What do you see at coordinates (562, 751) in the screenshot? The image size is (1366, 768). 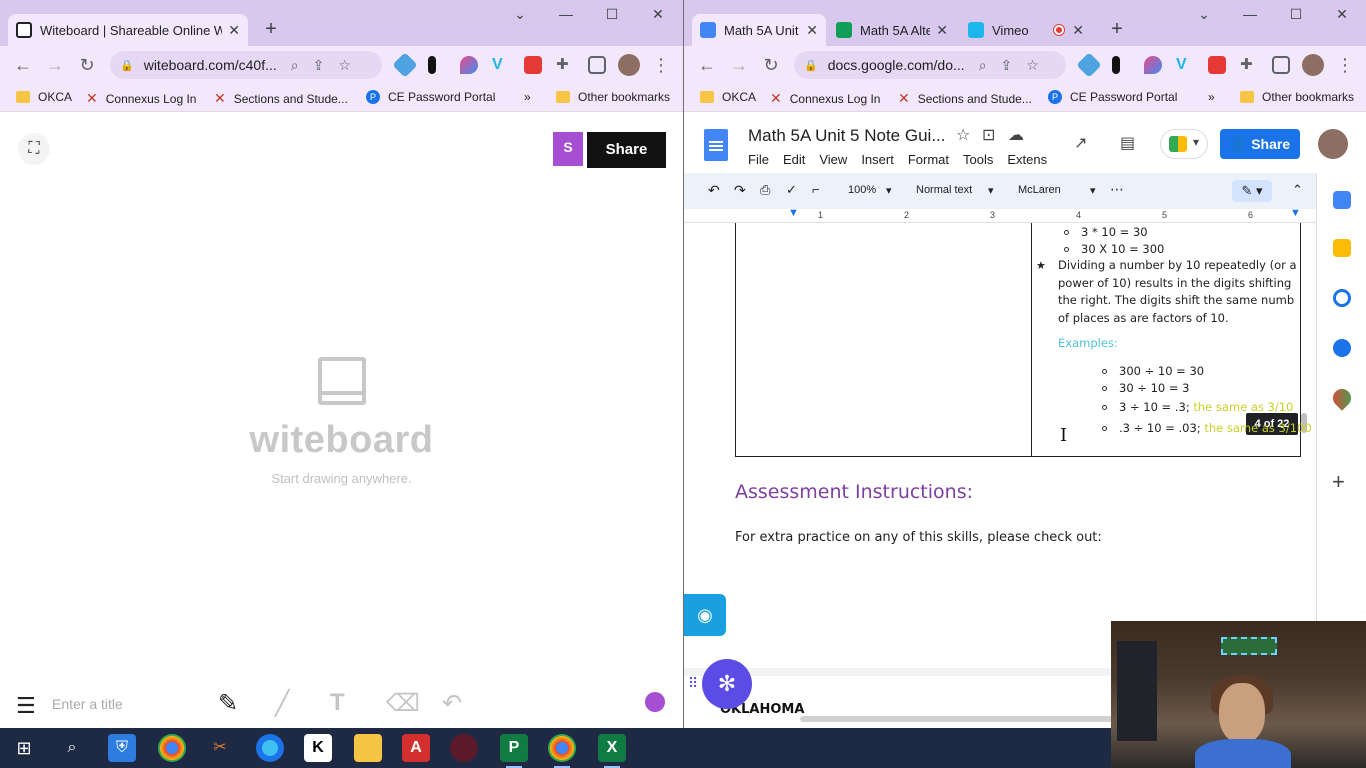 I see `chrome-active-icon` at bounding box center [562, 751].